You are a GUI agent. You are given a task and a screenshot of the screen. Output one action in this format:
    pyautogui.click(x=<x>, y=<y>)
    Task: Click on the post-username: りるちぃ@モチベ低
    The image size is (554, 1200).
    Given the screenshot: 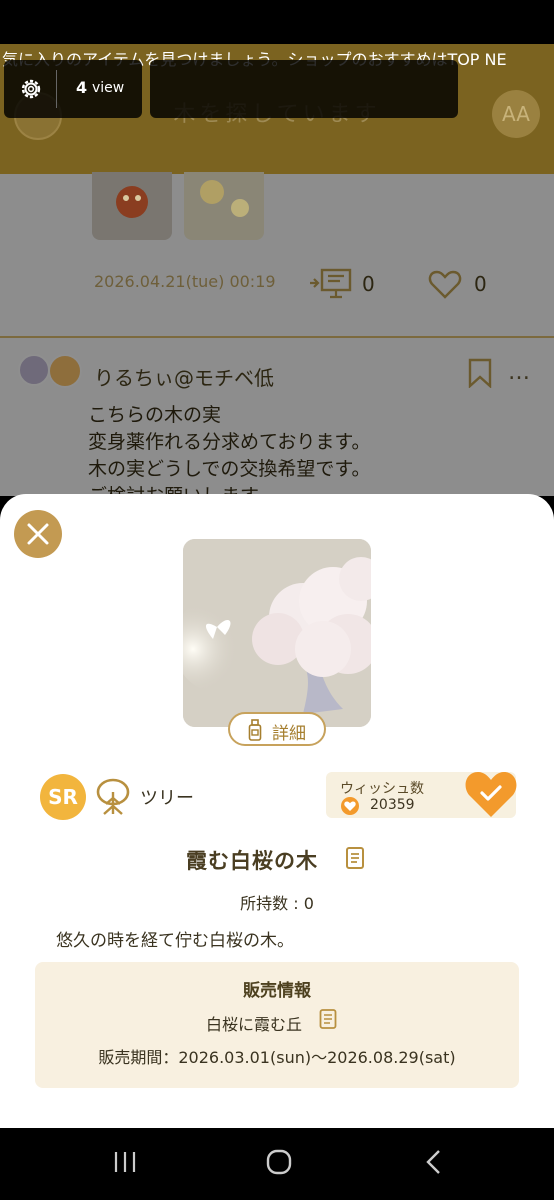 What is the action you would take?
    pyautogui.click(x=184, y=376)
    